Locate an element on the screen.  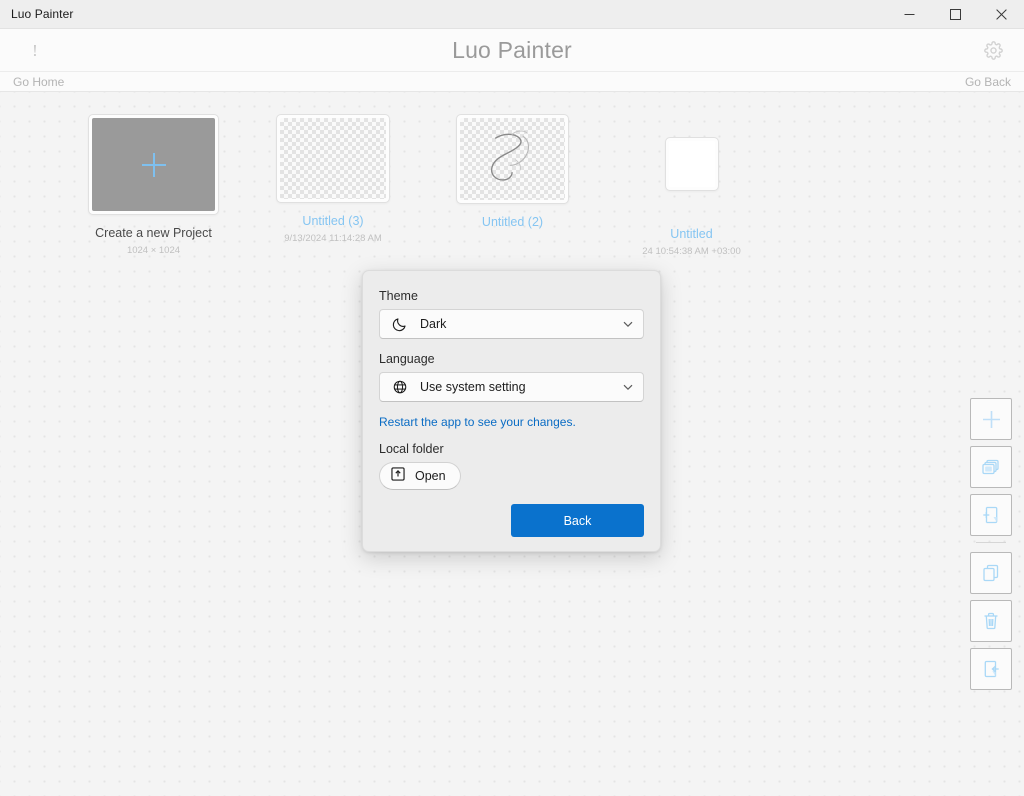
window-controls is located at coordinates (955, 14).